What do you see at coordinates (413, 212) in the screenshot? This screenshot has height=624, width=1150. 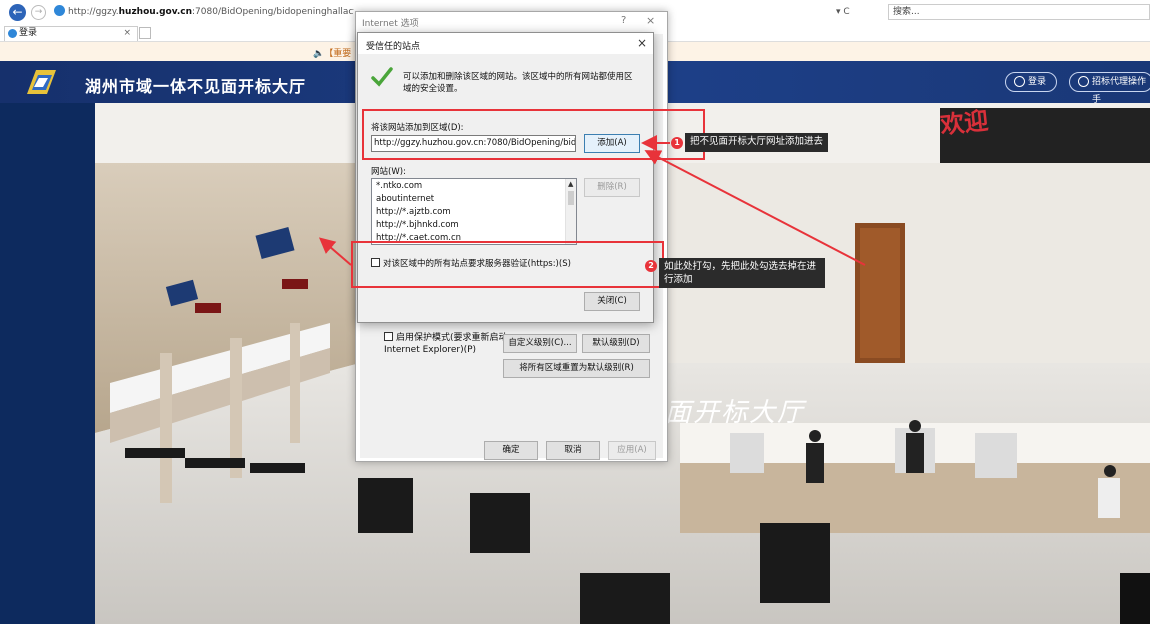 I see `list-item: http://*.ajztb.com` at bounding box center [413, 212].